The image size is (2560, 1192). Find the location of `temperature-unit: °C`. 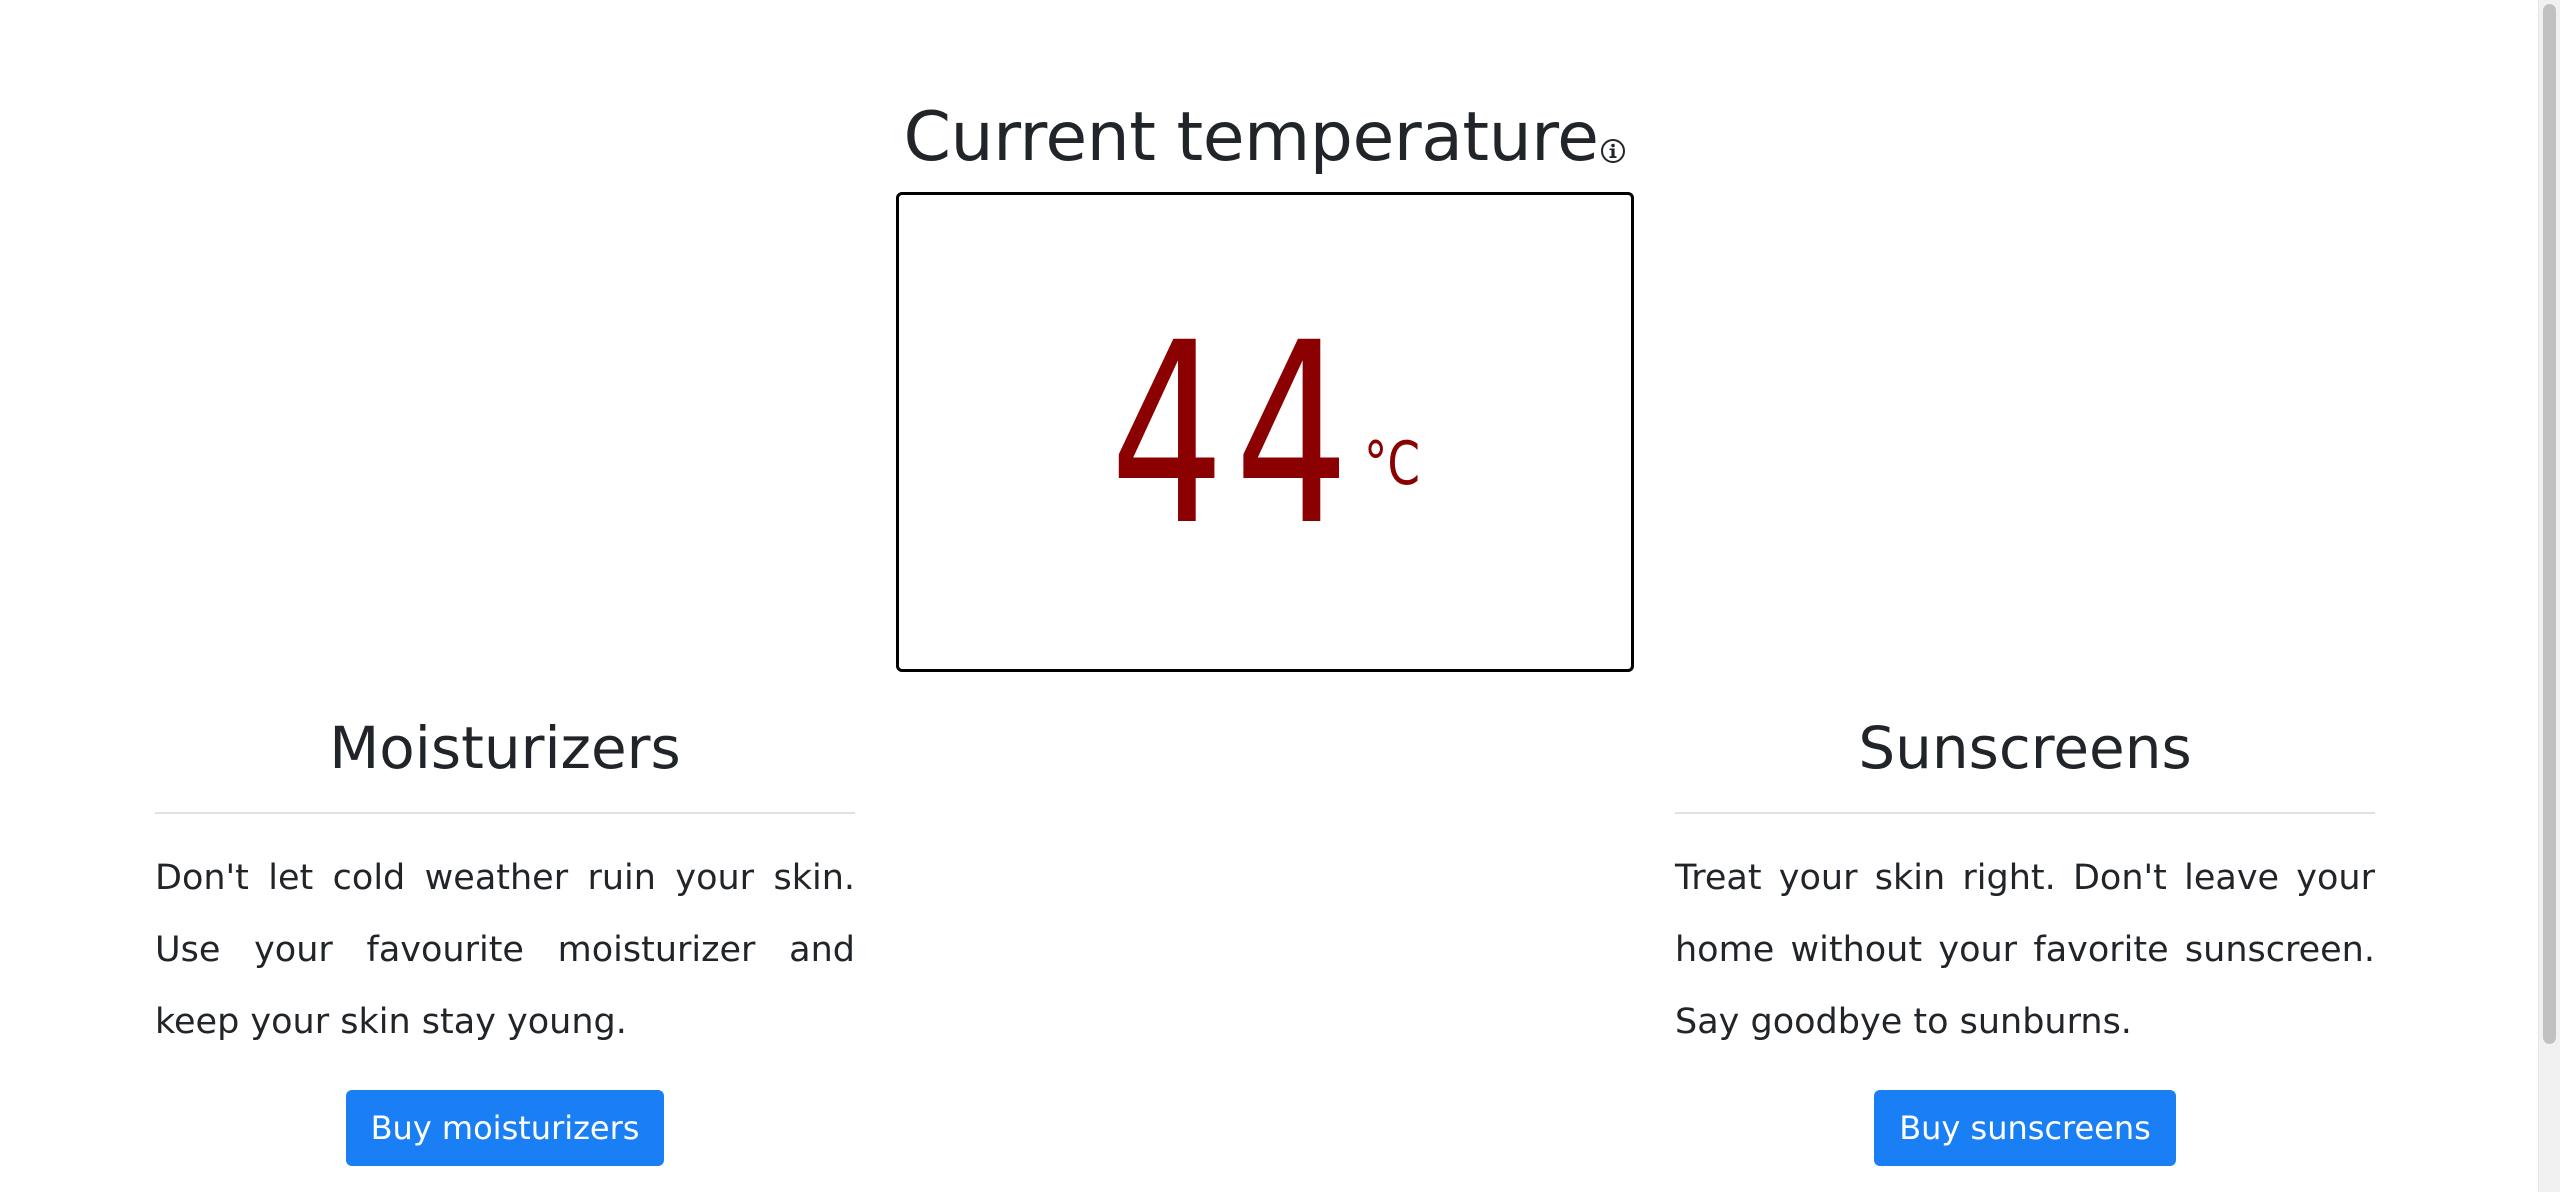

temperature-unit: °C is located at coordinates (1392, 464).